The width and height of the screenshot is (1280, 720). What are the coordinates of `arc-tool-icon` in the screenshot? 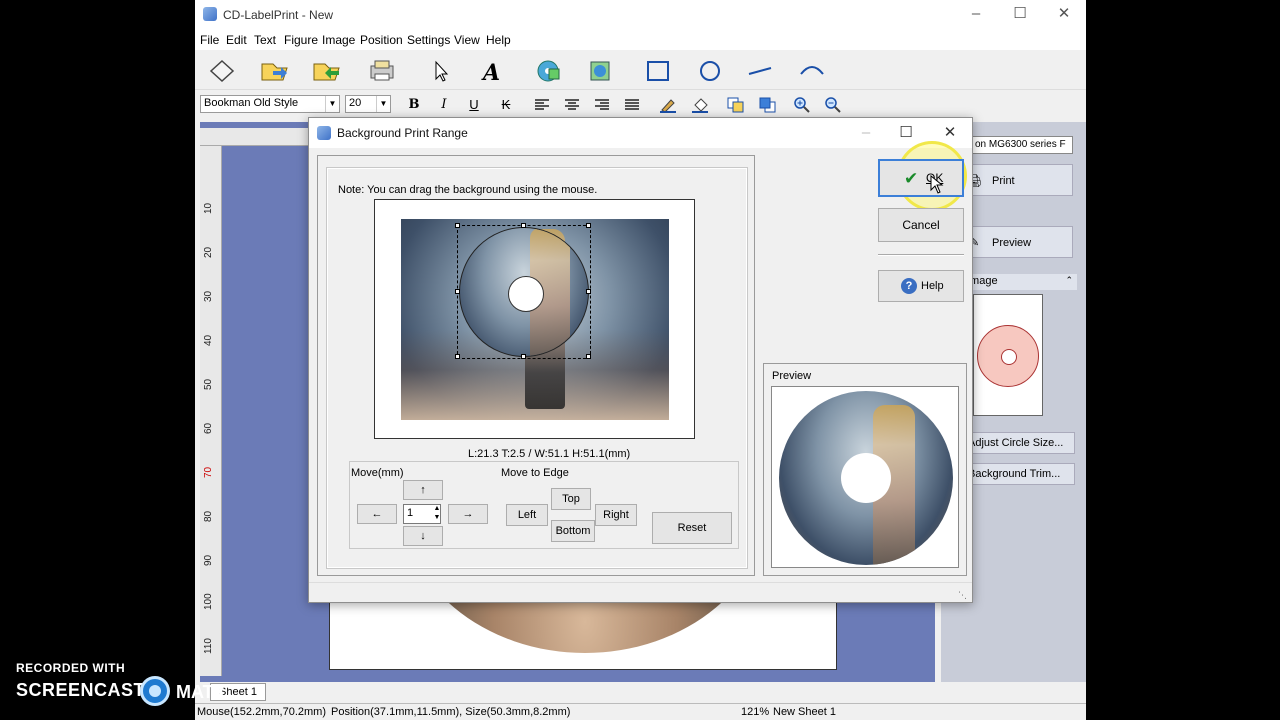 It's located at (812, 71).